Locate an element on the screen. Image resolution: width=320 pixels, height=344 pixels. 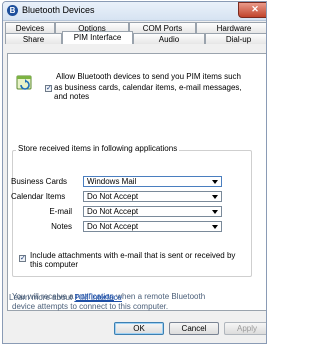
tab-devices: Devices is located at coordinates (30, 27).